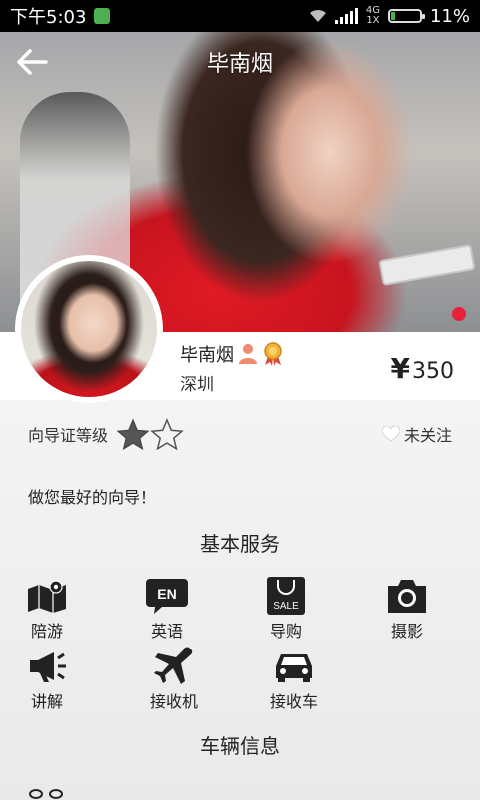  Describe the element at coordinates (47, 666) in the screenshot. I see `megaphone-icon` at that location.